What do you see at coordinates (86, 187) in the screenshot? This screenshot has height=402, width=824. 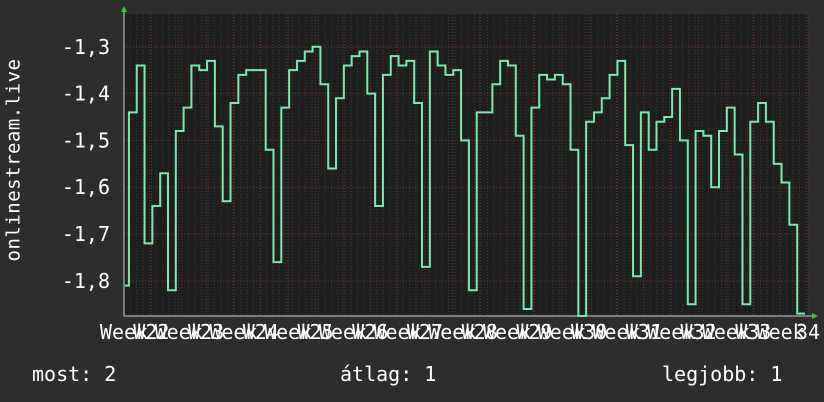 I see `y-tick-label: -1,6` at bounding box center [86, 187].